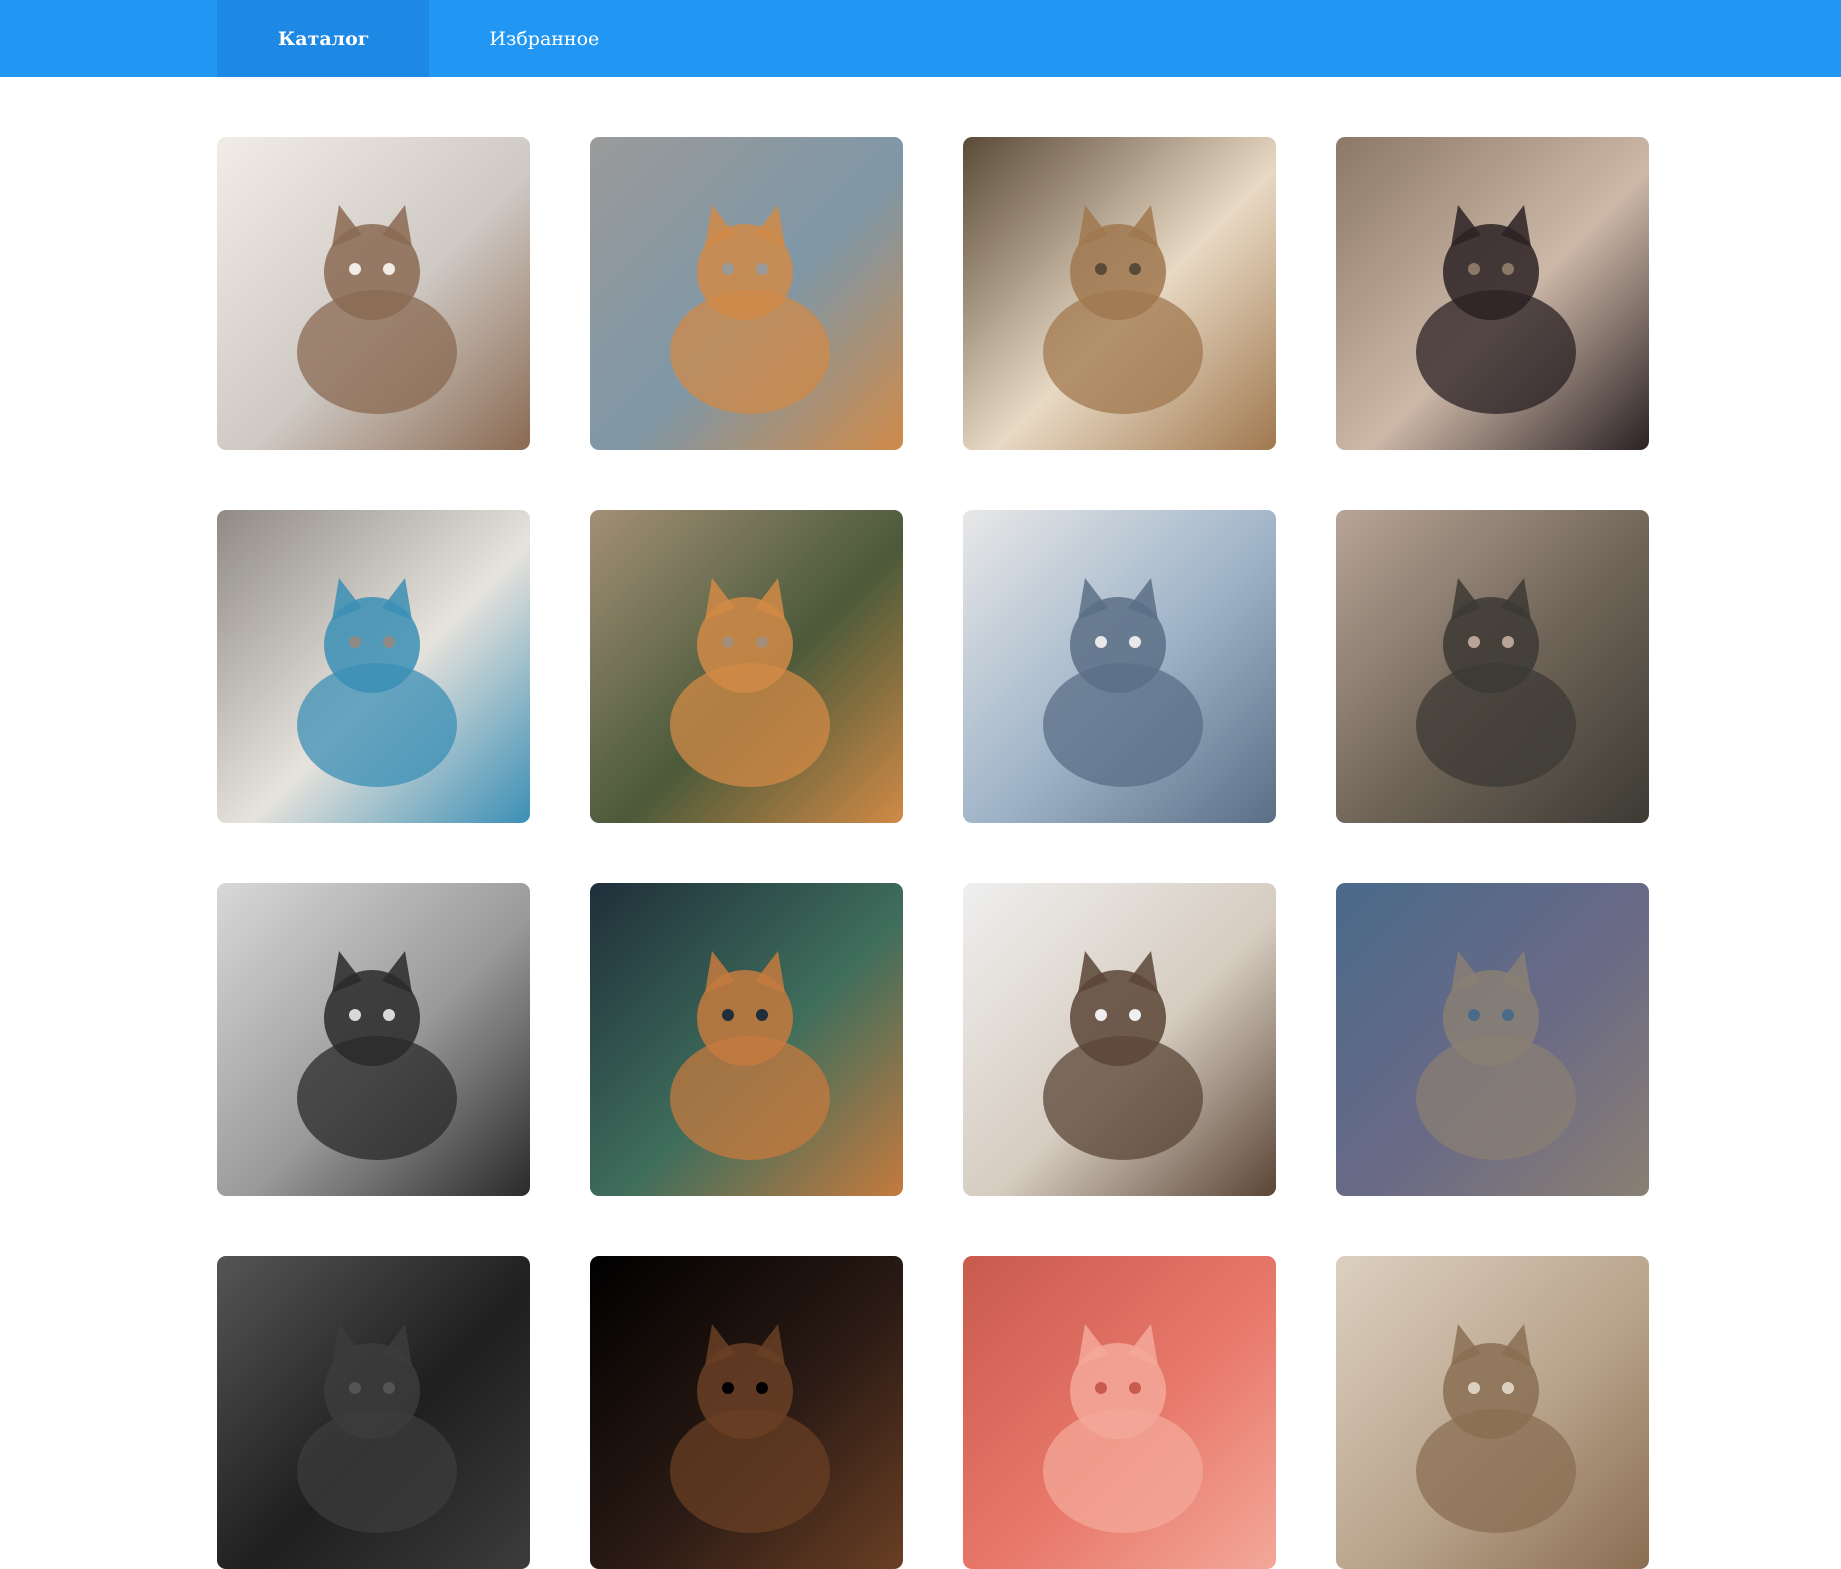  I want to click on cat-in-white-bag-image, so click(373, 293).